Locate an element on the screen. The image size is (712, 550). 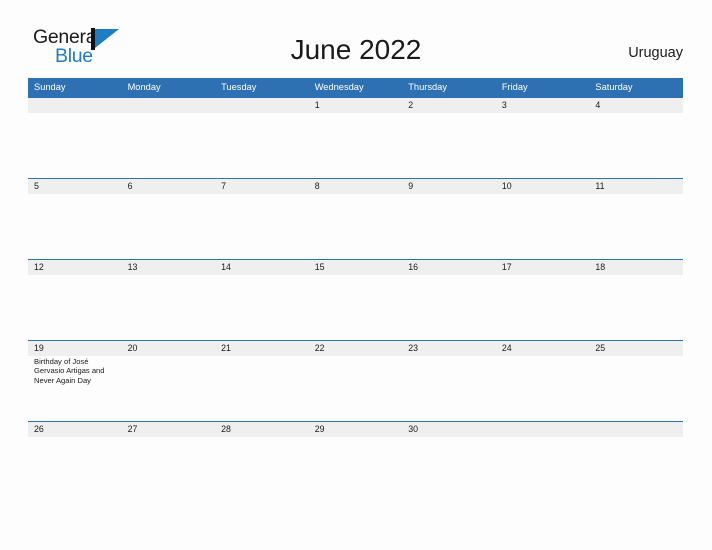
calendar-week-row: 12 13 14 15 16 17 18 is located at coordinates (355, 299).